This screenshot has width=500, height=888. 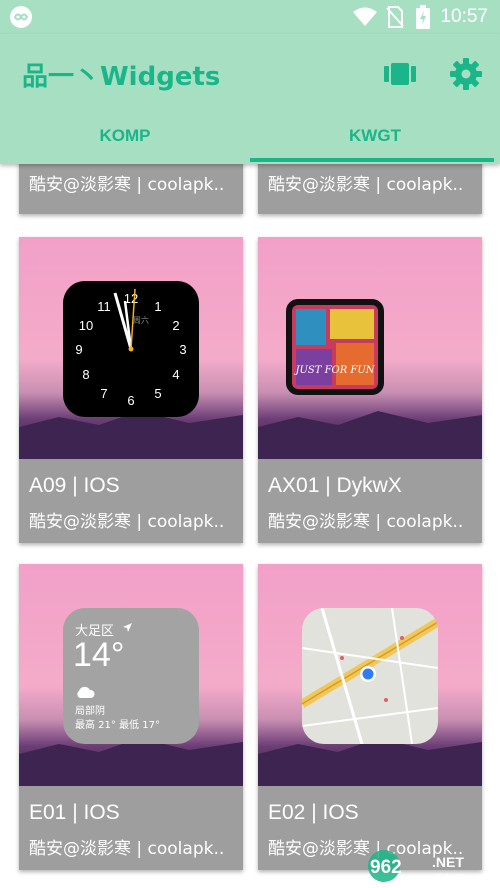 What do you see at coordinates (423, 17) in the screenshot?
I see `battery-charging-icon` at bounding box center [423, 17].